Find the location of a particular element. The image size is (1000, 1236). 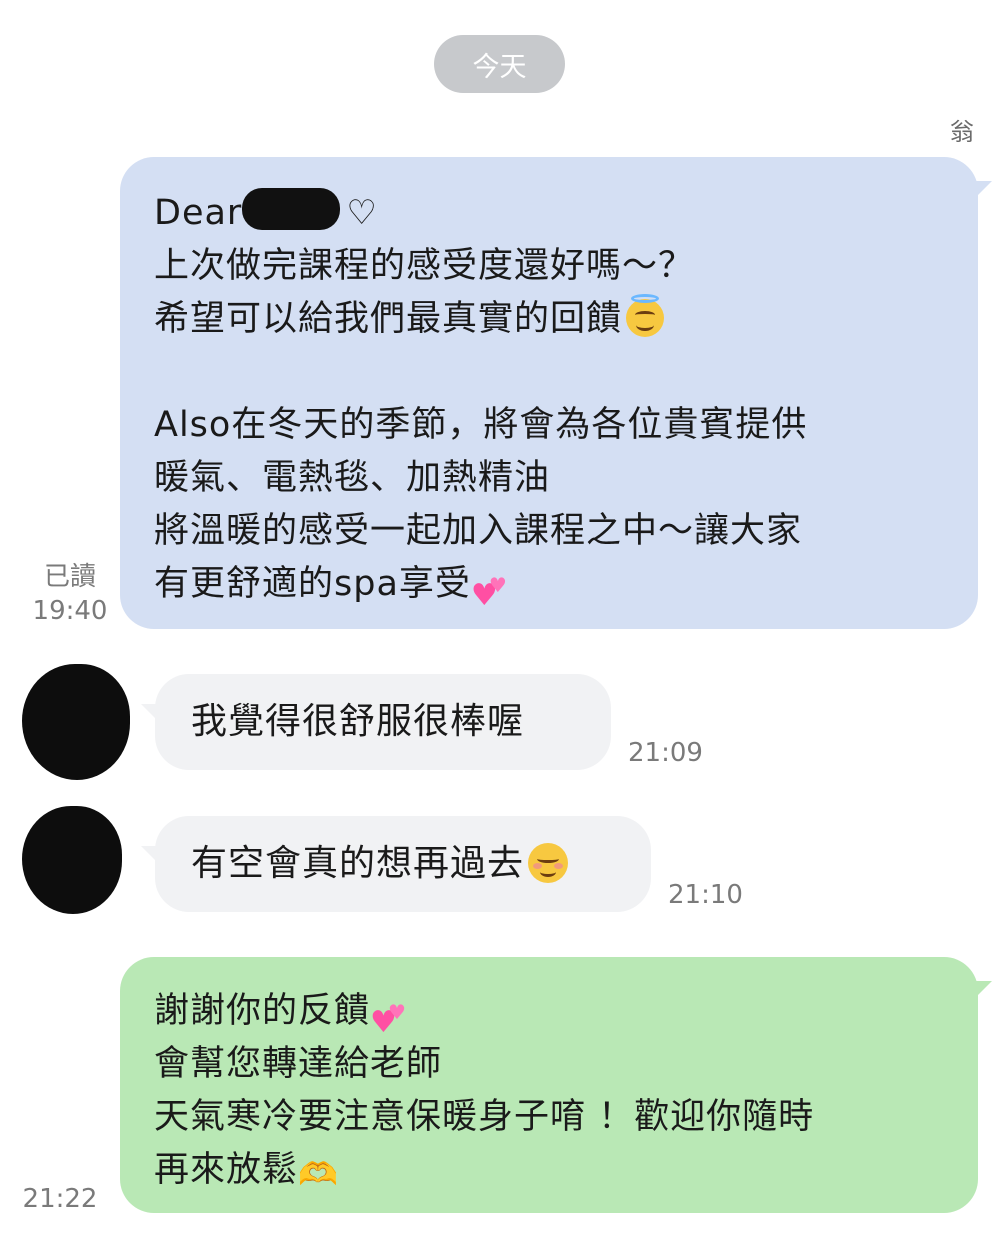

message-time: 19:40 is located at coordinates (70, 611).